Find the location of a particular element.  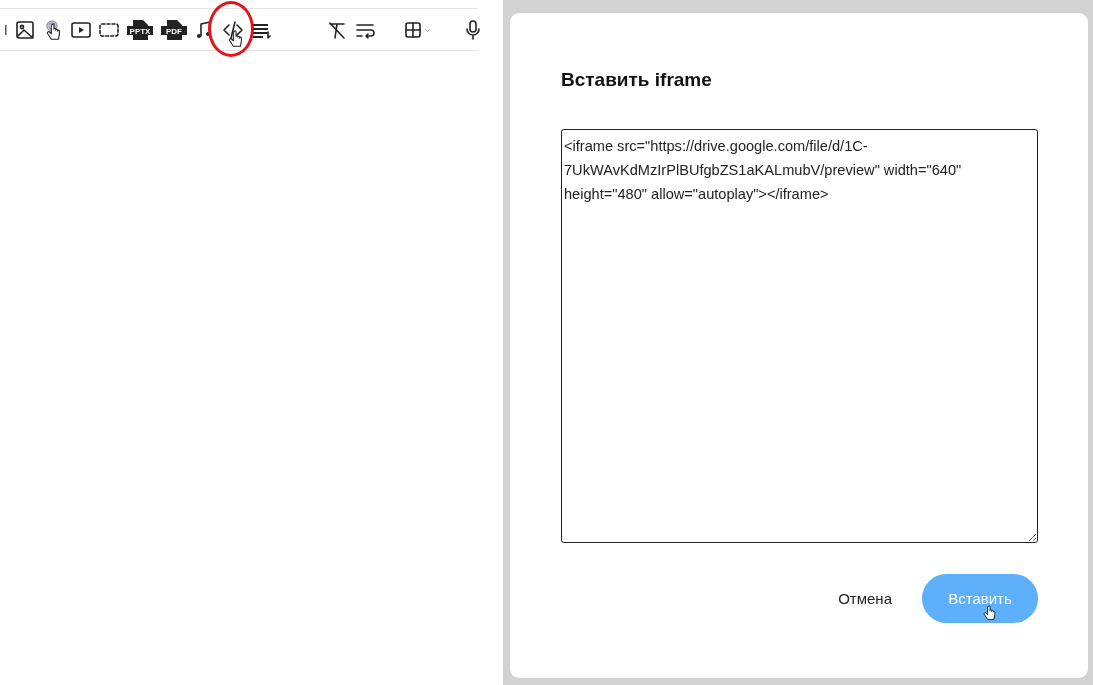

cancel-button: Отмена is located at coordinates (865, 598).